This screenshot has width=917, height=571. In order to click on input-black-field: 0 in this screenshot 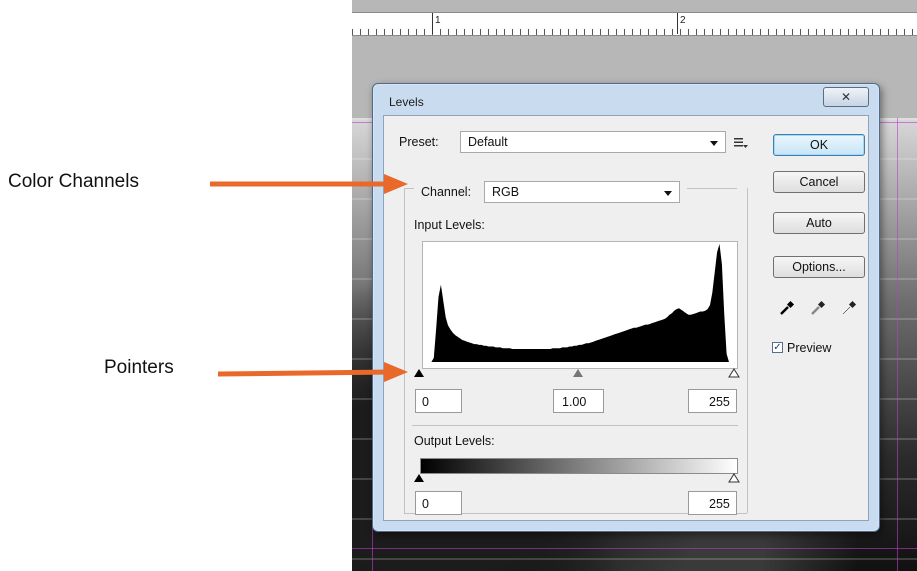, I will do `click(438, 401)`.